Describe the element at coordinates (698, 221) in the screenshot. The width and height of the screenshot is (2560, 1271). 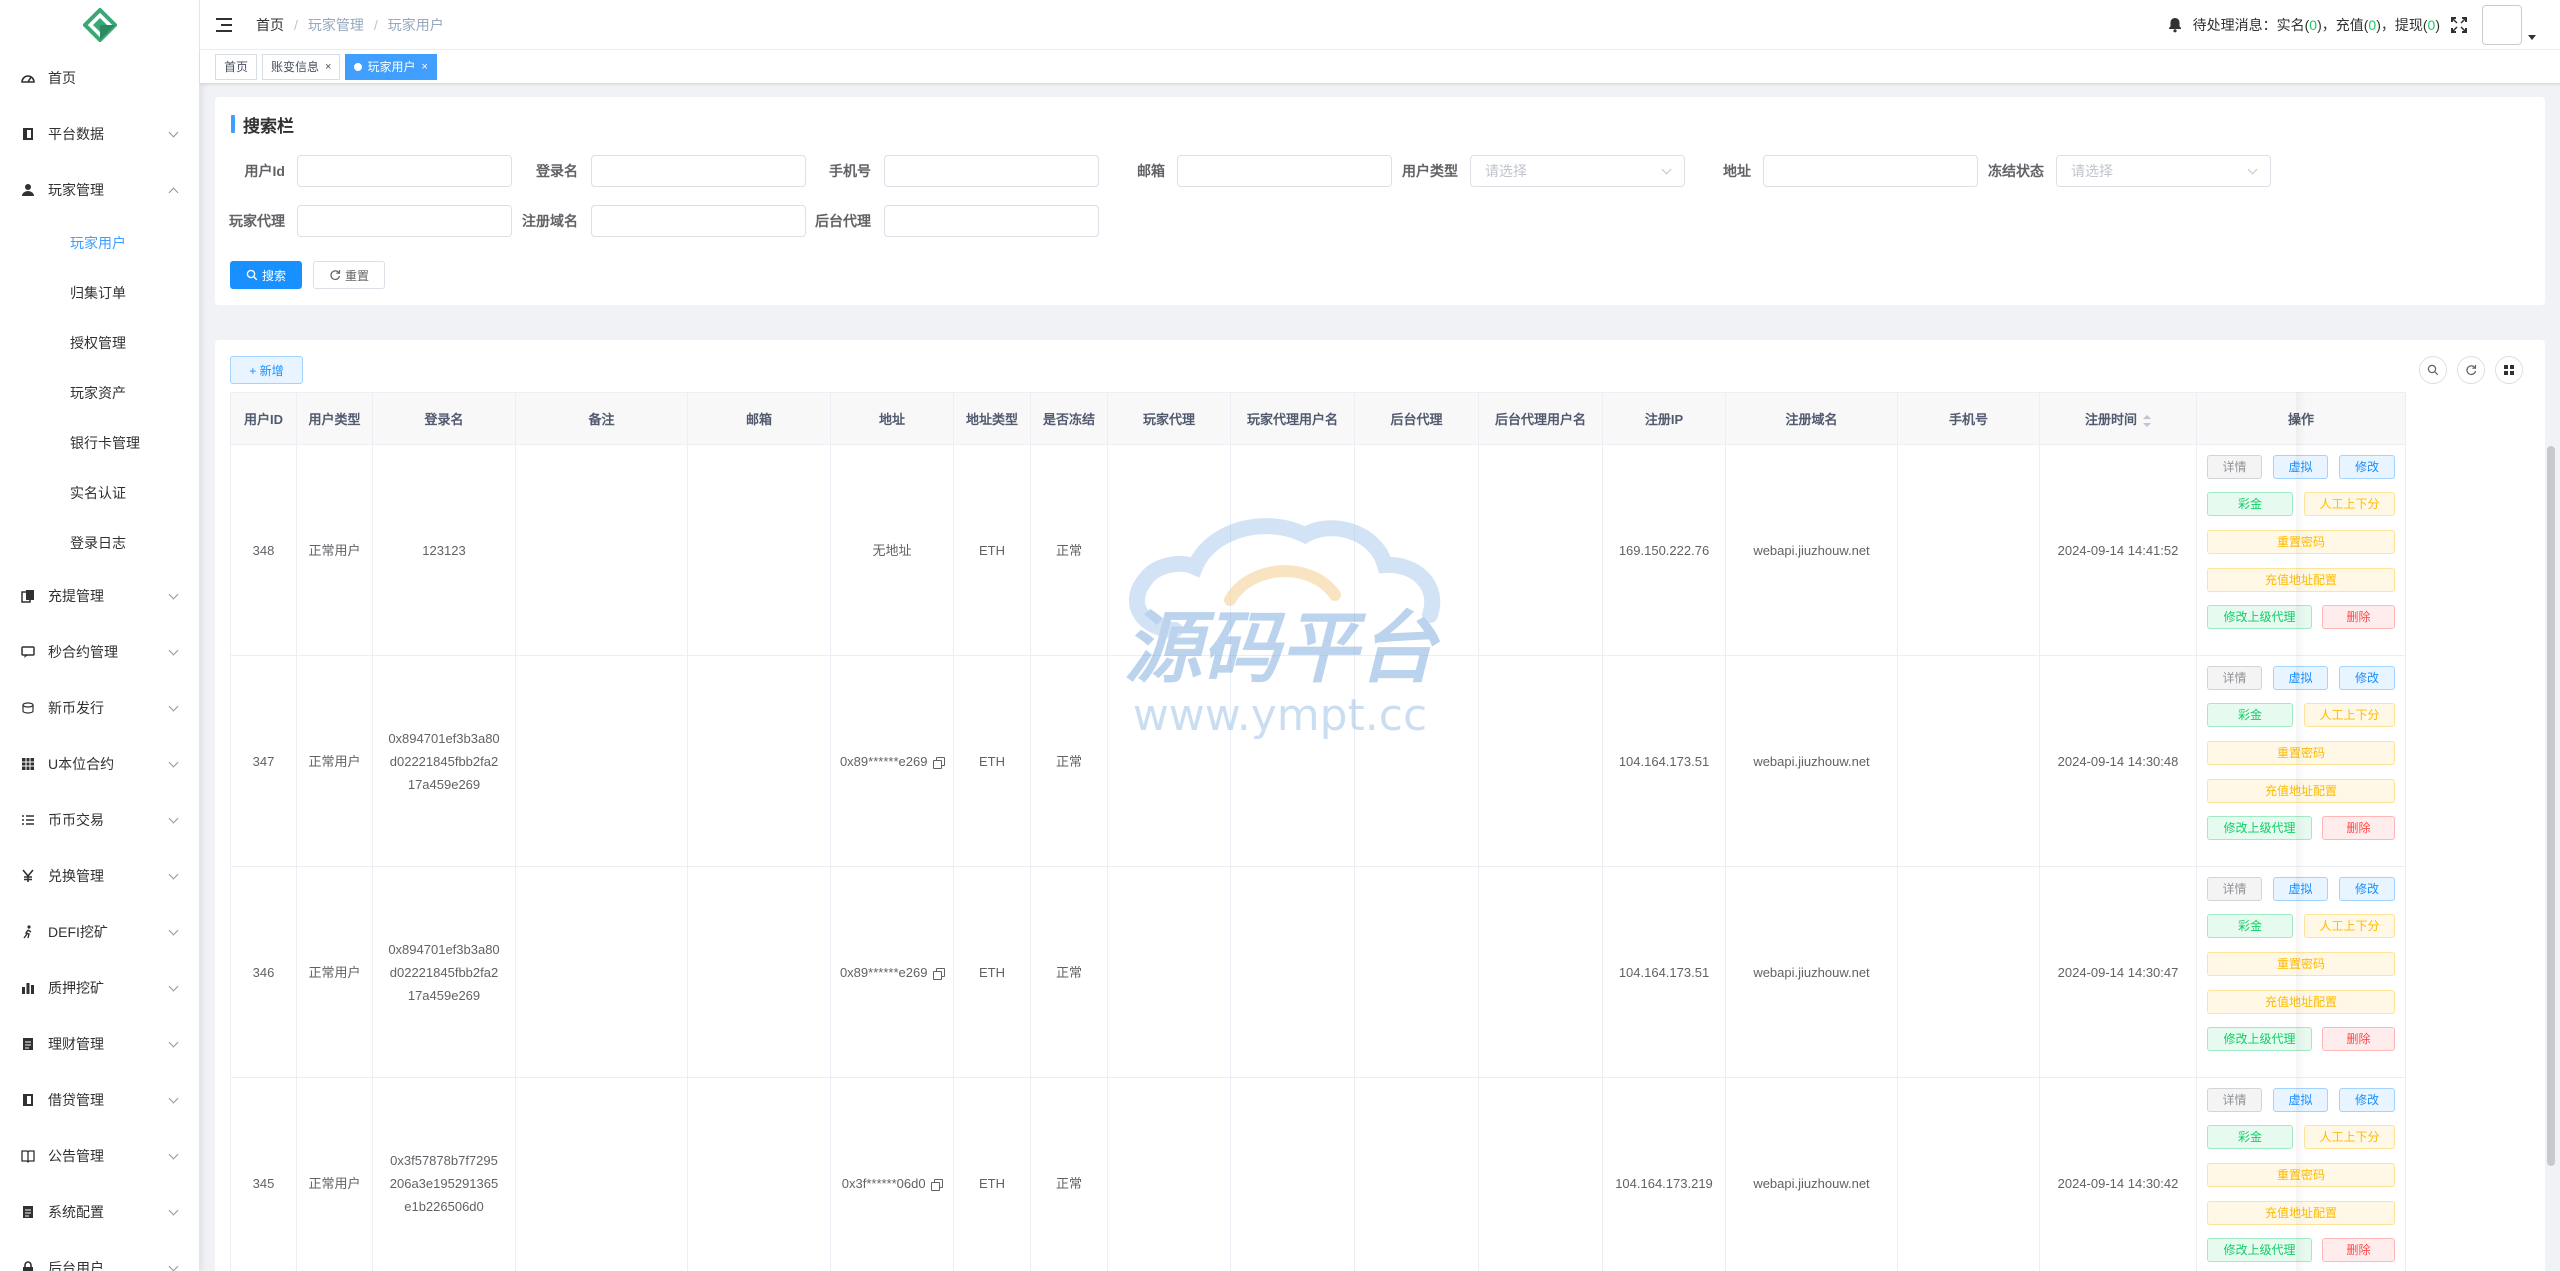
I see `reg-domain-input` at that location.